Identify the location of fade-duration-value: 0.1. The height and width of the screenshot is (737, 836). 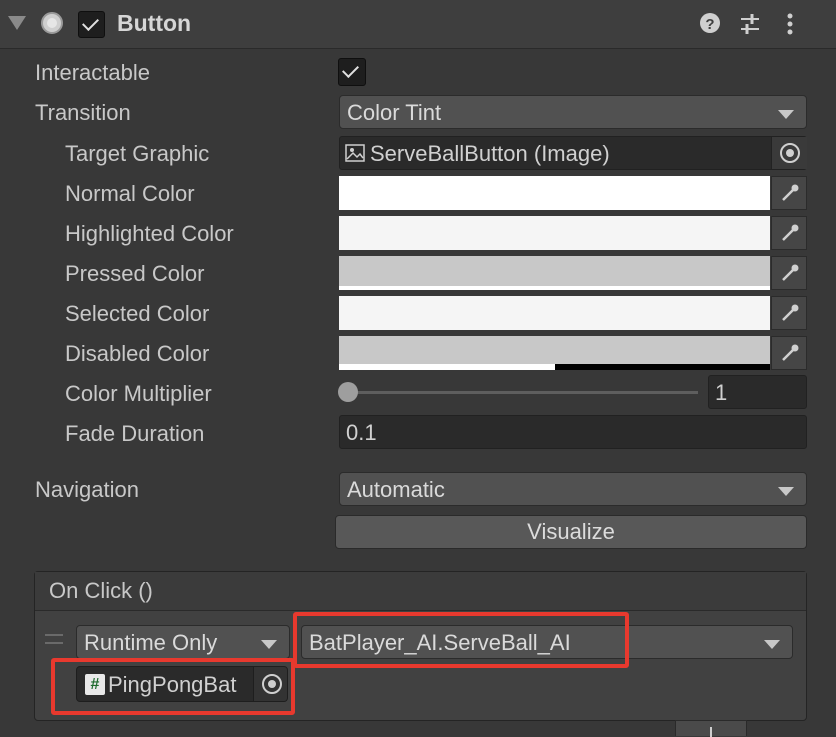
(361, 432).